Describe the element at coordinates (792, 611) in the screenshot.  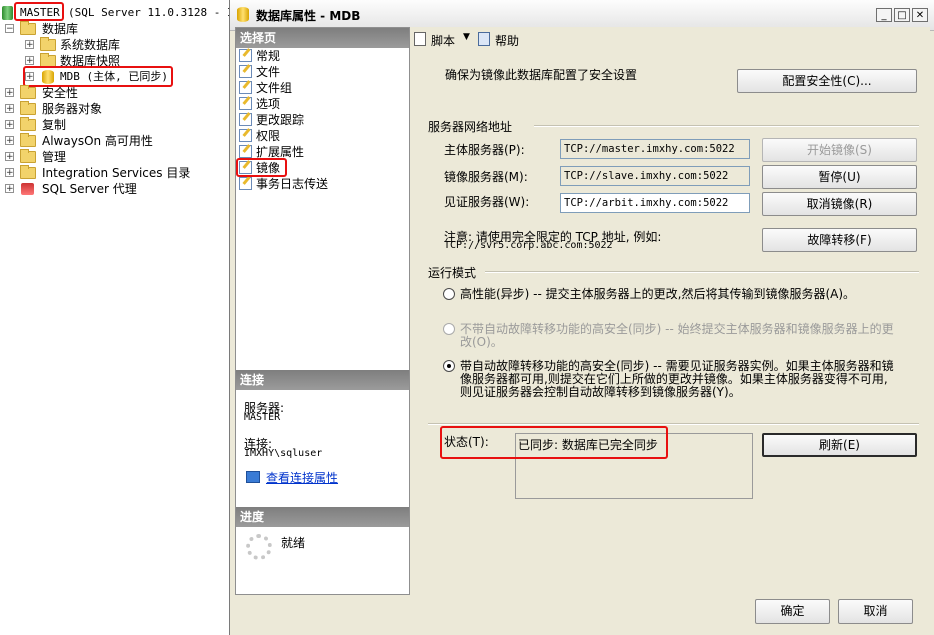
I see `ok-button: 确定` at that location.